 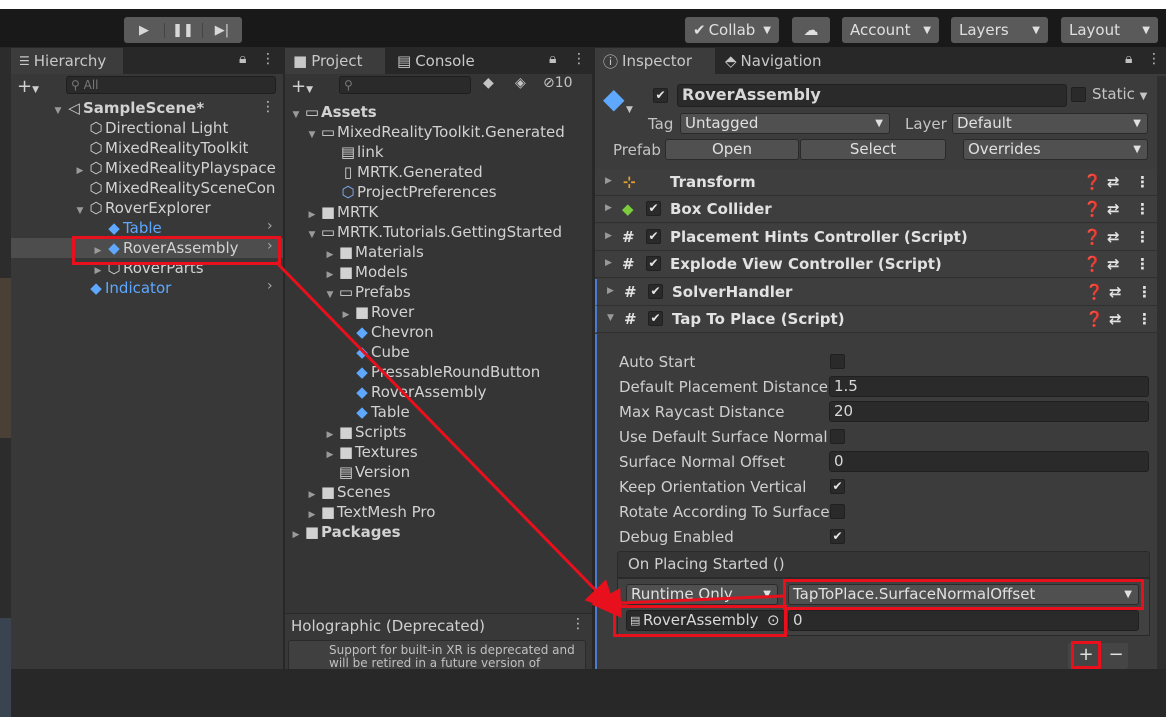 What do you see at coordinates (445, 436) in the screenshot?
I see `drag-arrow` at bounding box center [445, 436].